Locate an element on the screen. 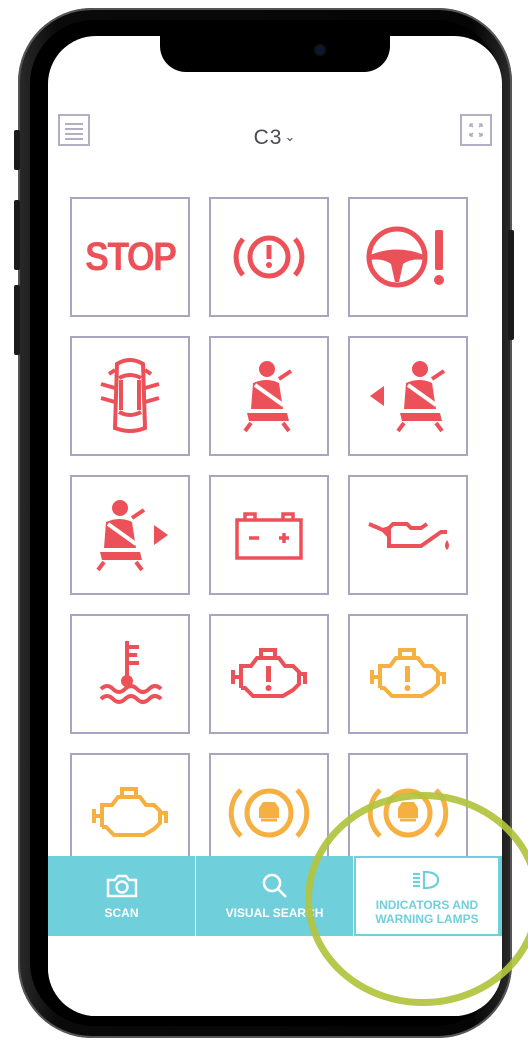 This screenshot has height=1045, width=528. power-button is located at coordinates (511, 285).